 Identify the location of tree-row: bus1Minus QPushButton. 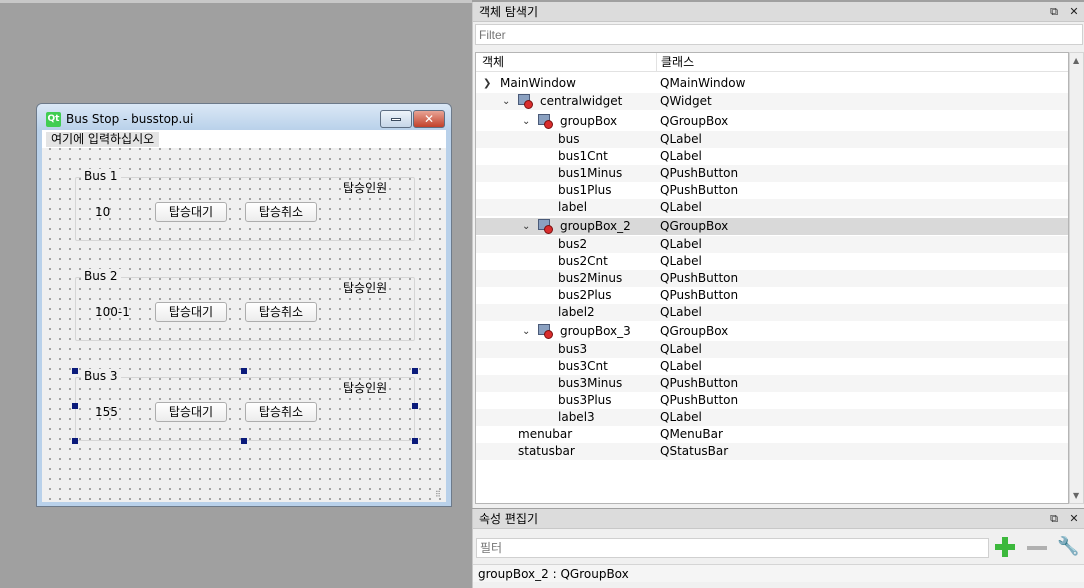
(772, 173).